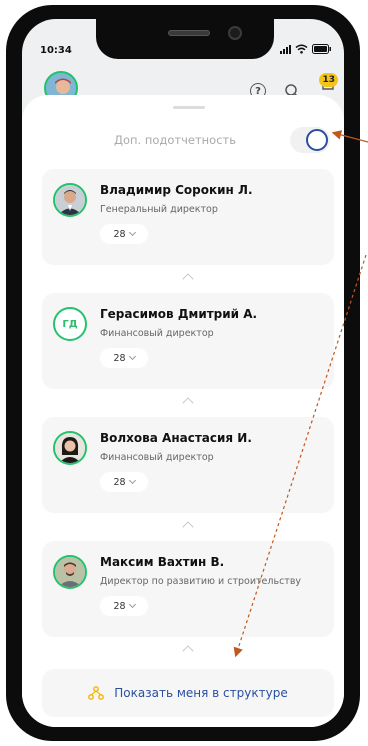 The height and width of the screenshot is (746, 368). I want to click on wifi-icon, so click(301, 49).